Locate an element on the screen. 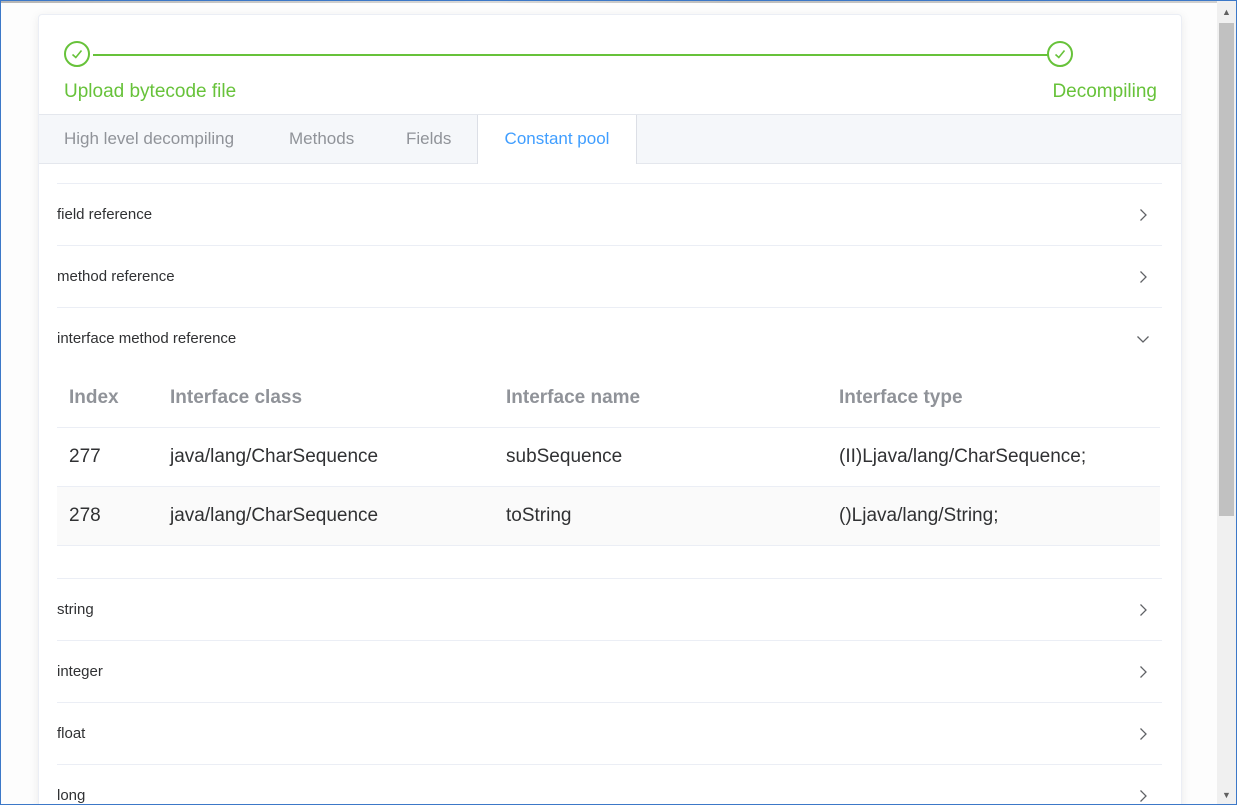 This screenshot has width=1237, height=805. collapse-header-float: float is located at coordinates (609, 733).